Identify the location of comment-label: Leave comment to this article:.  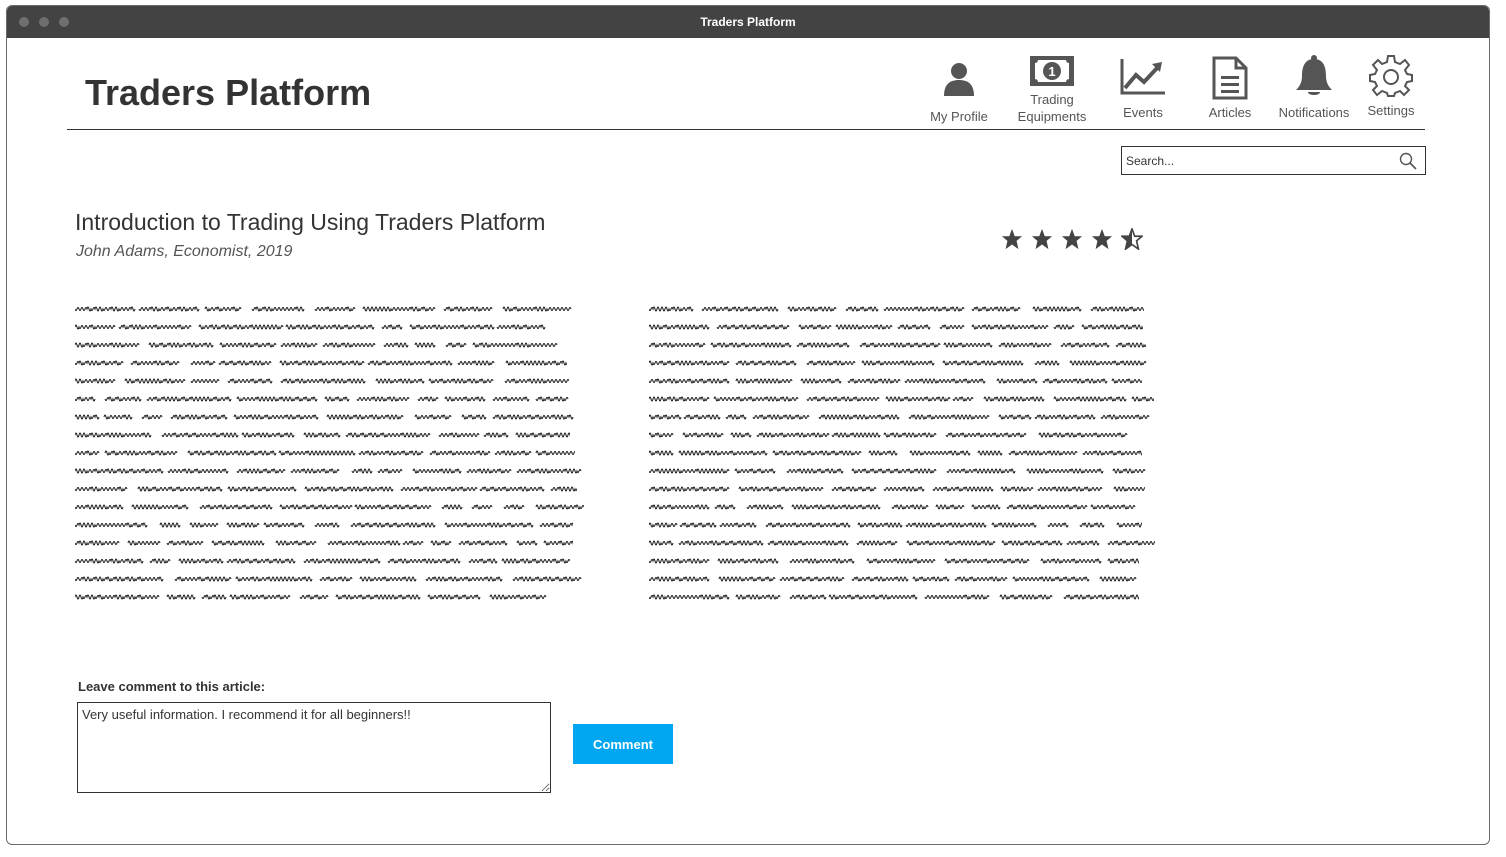
(172, 686).